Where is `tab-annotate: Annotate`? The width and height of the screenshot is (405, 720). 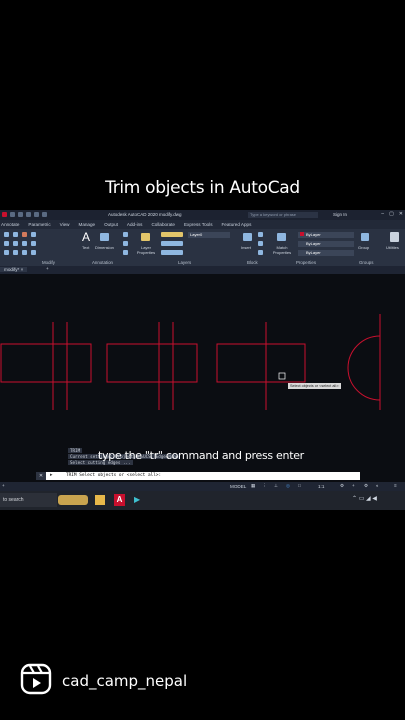
tab-annotate: Annotate is located at coordinates (10, 224).